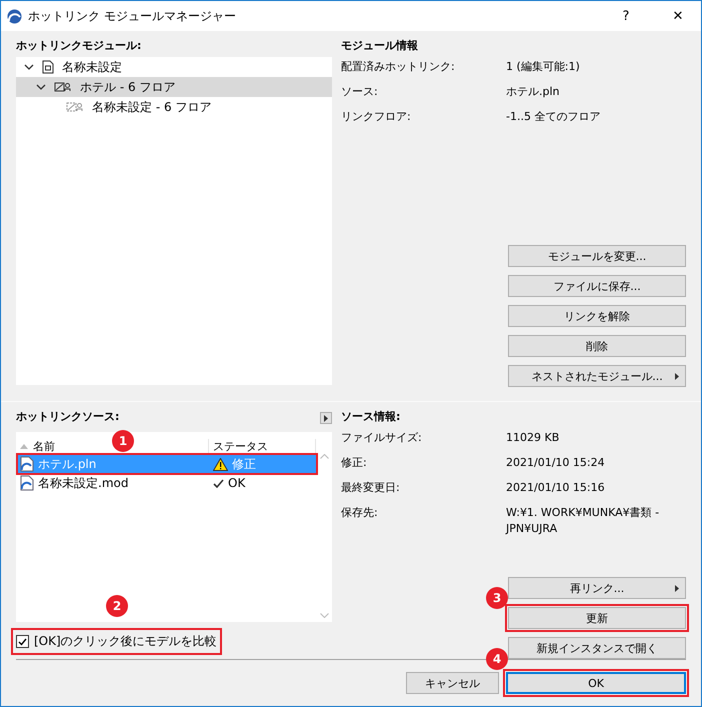 The image size is (702, 707). I want to click on info-value: 1 (編集可能:1), so click(543, 67).